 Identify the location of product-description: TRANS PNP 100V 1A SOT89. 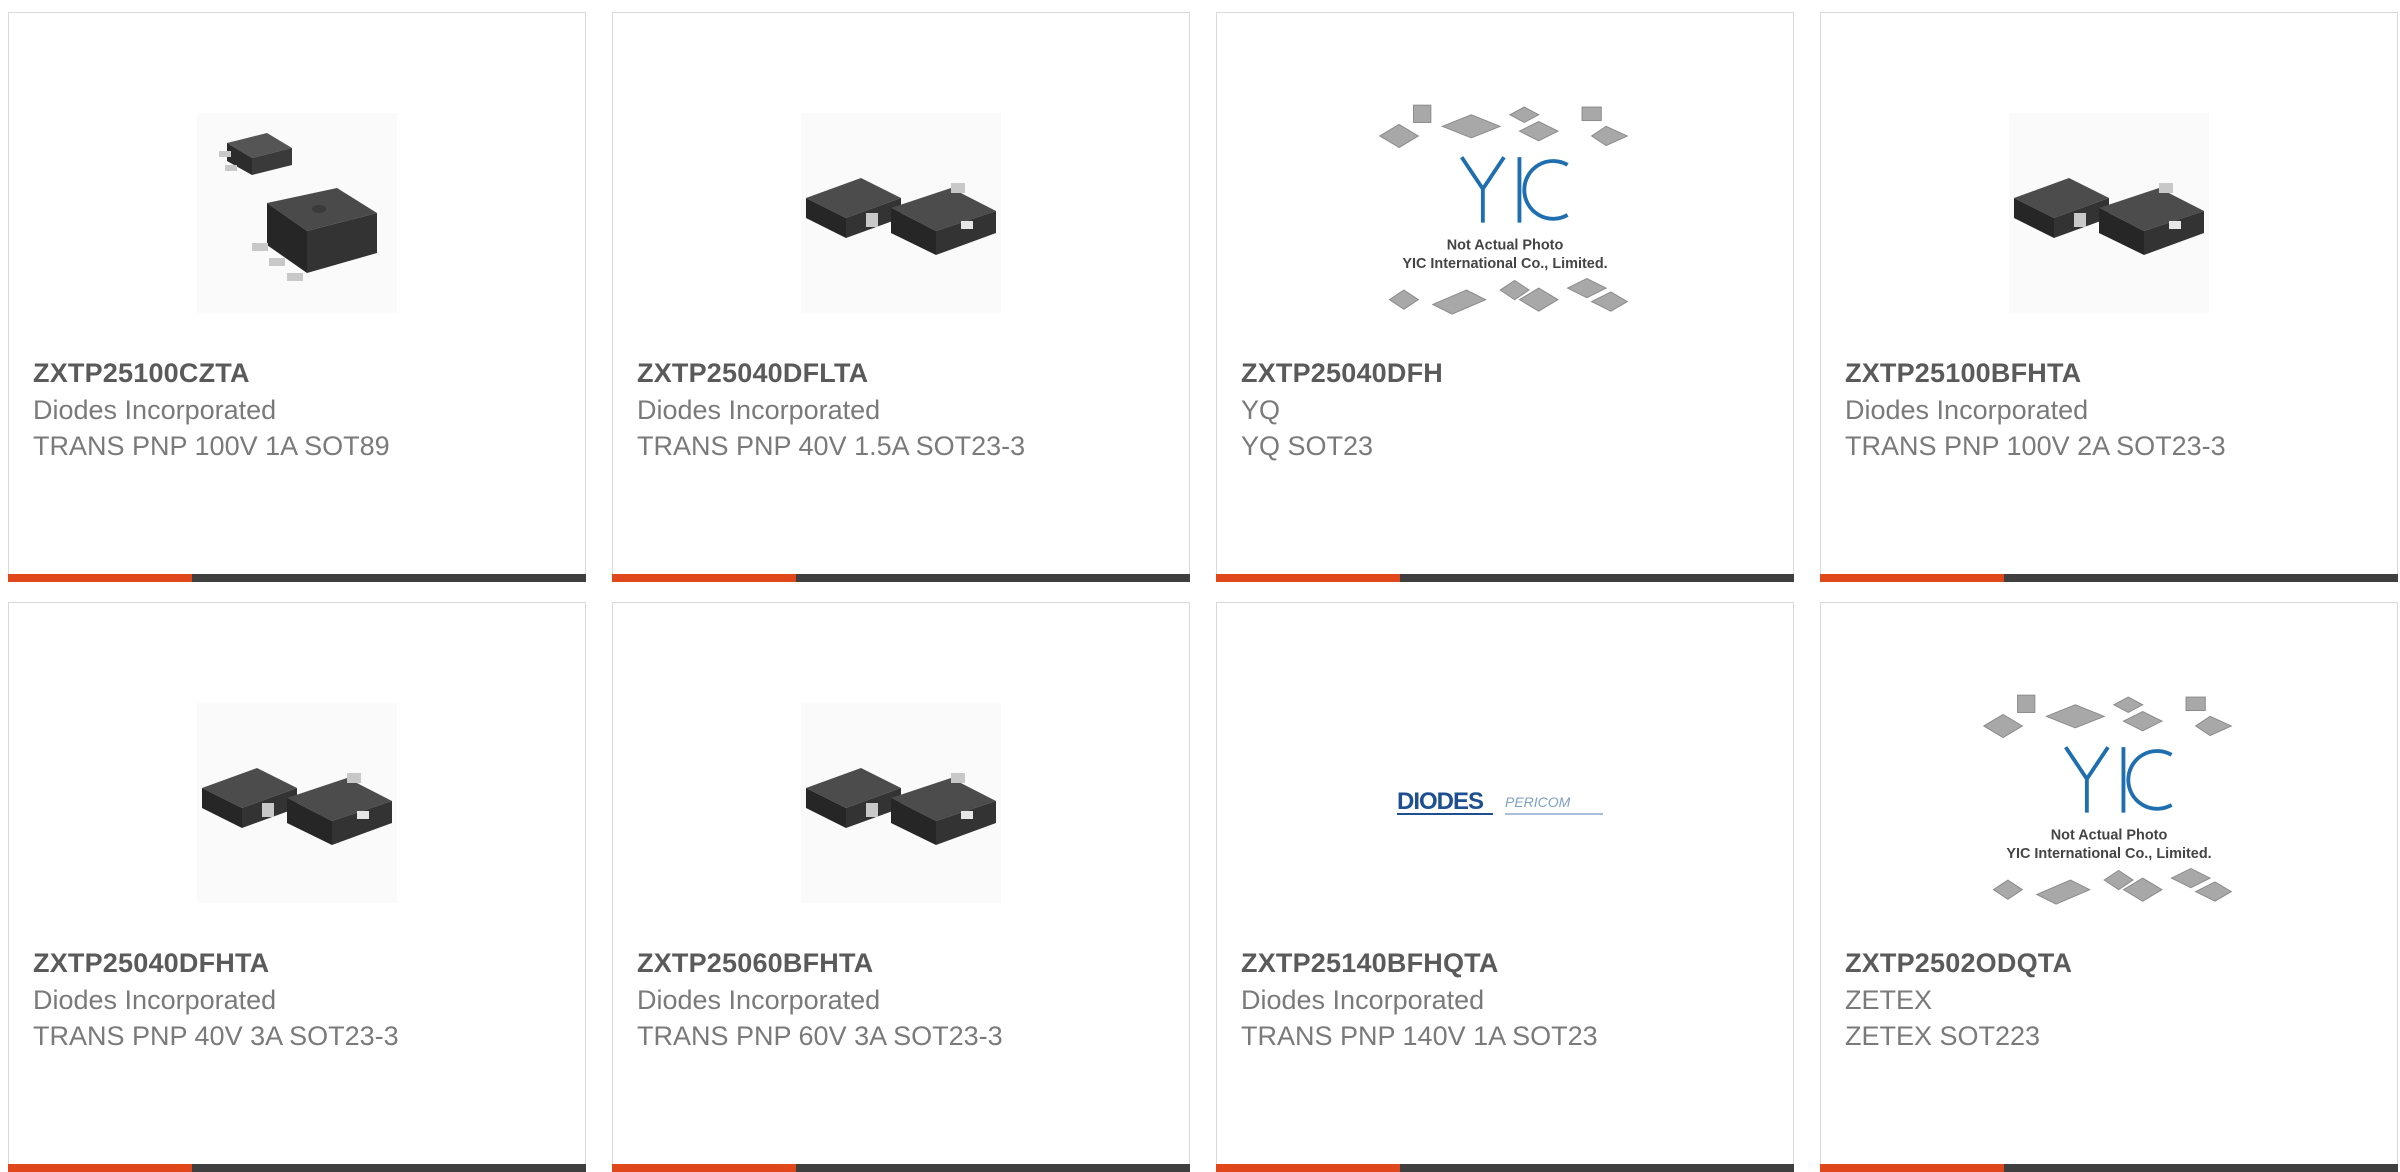
(211, 446).